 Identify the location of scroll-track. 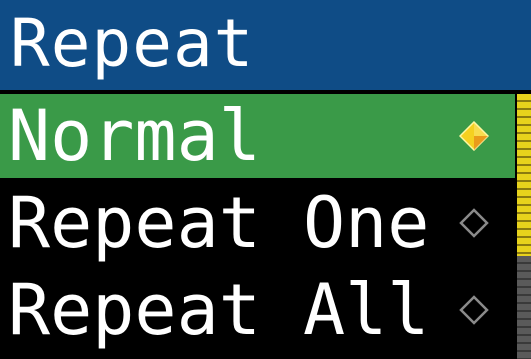
(524, 307).